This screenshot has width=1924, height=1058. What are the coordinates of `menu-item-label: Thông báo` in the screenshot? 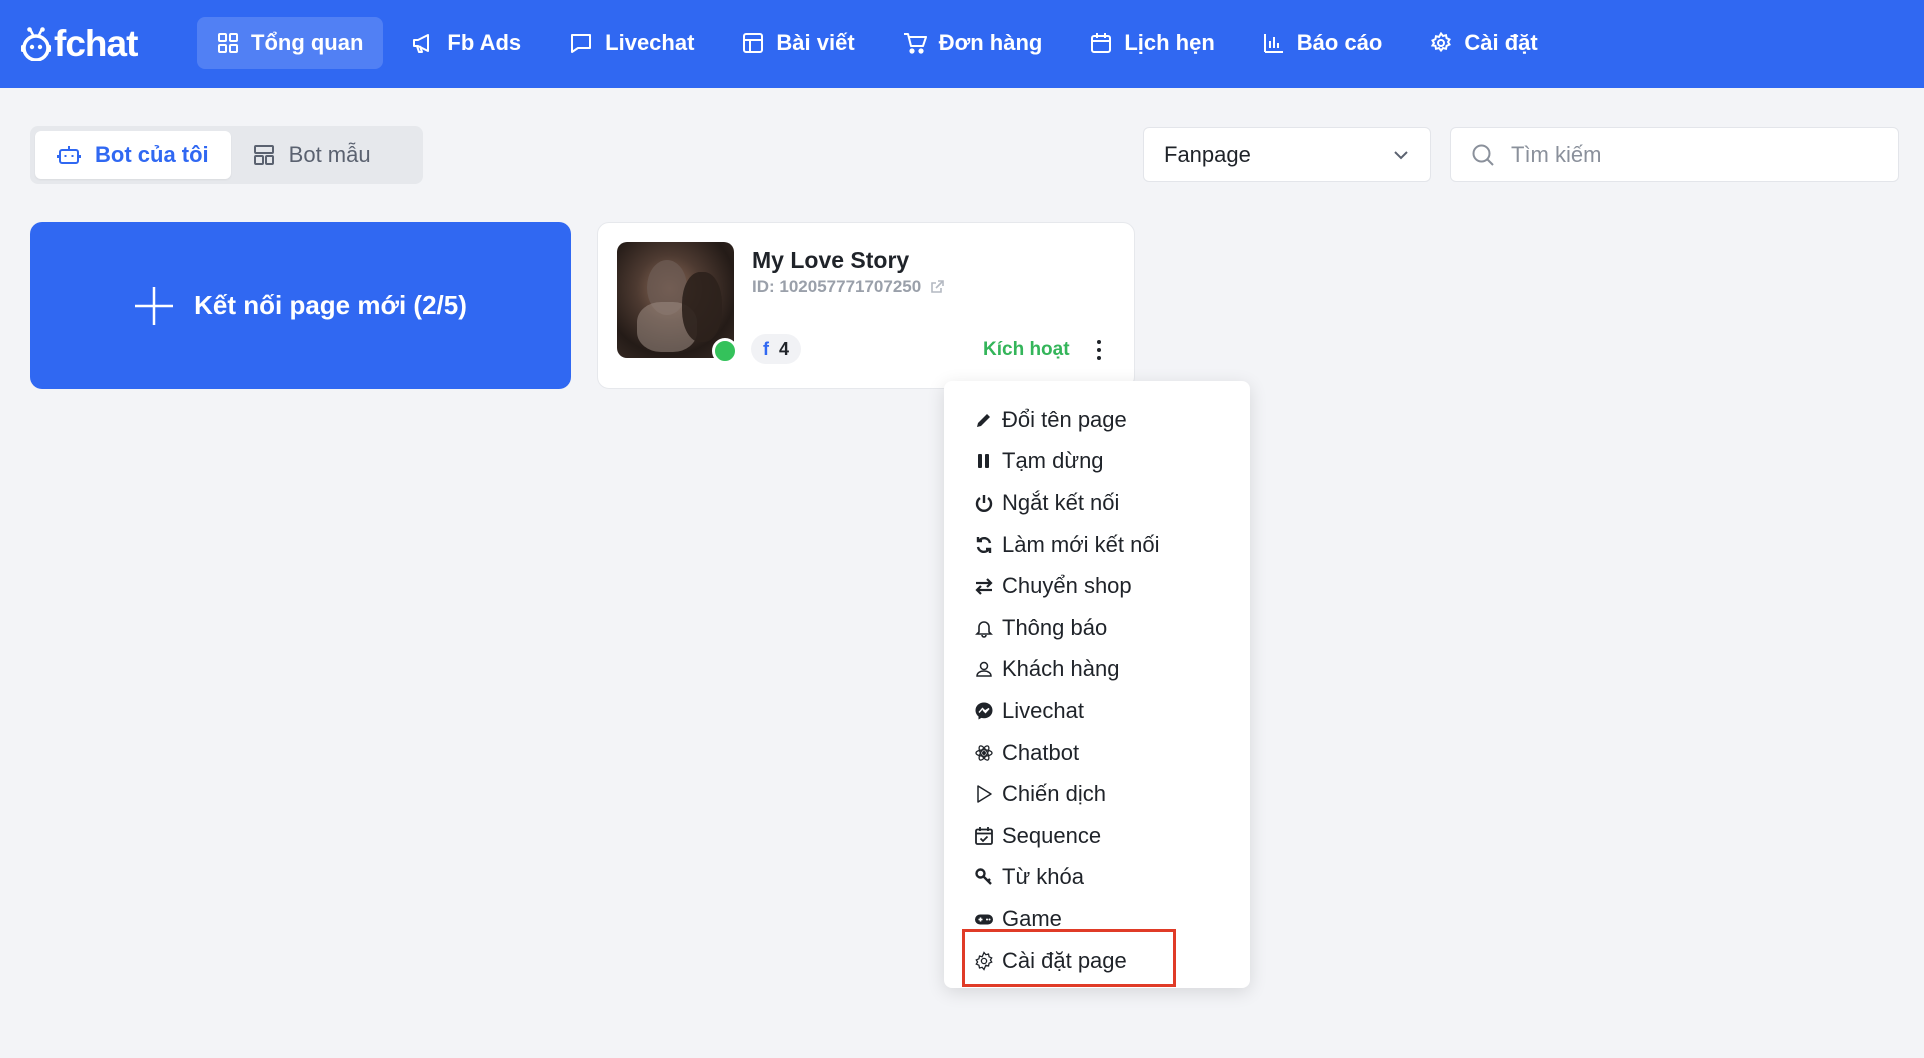 It's located at (1055, 627).